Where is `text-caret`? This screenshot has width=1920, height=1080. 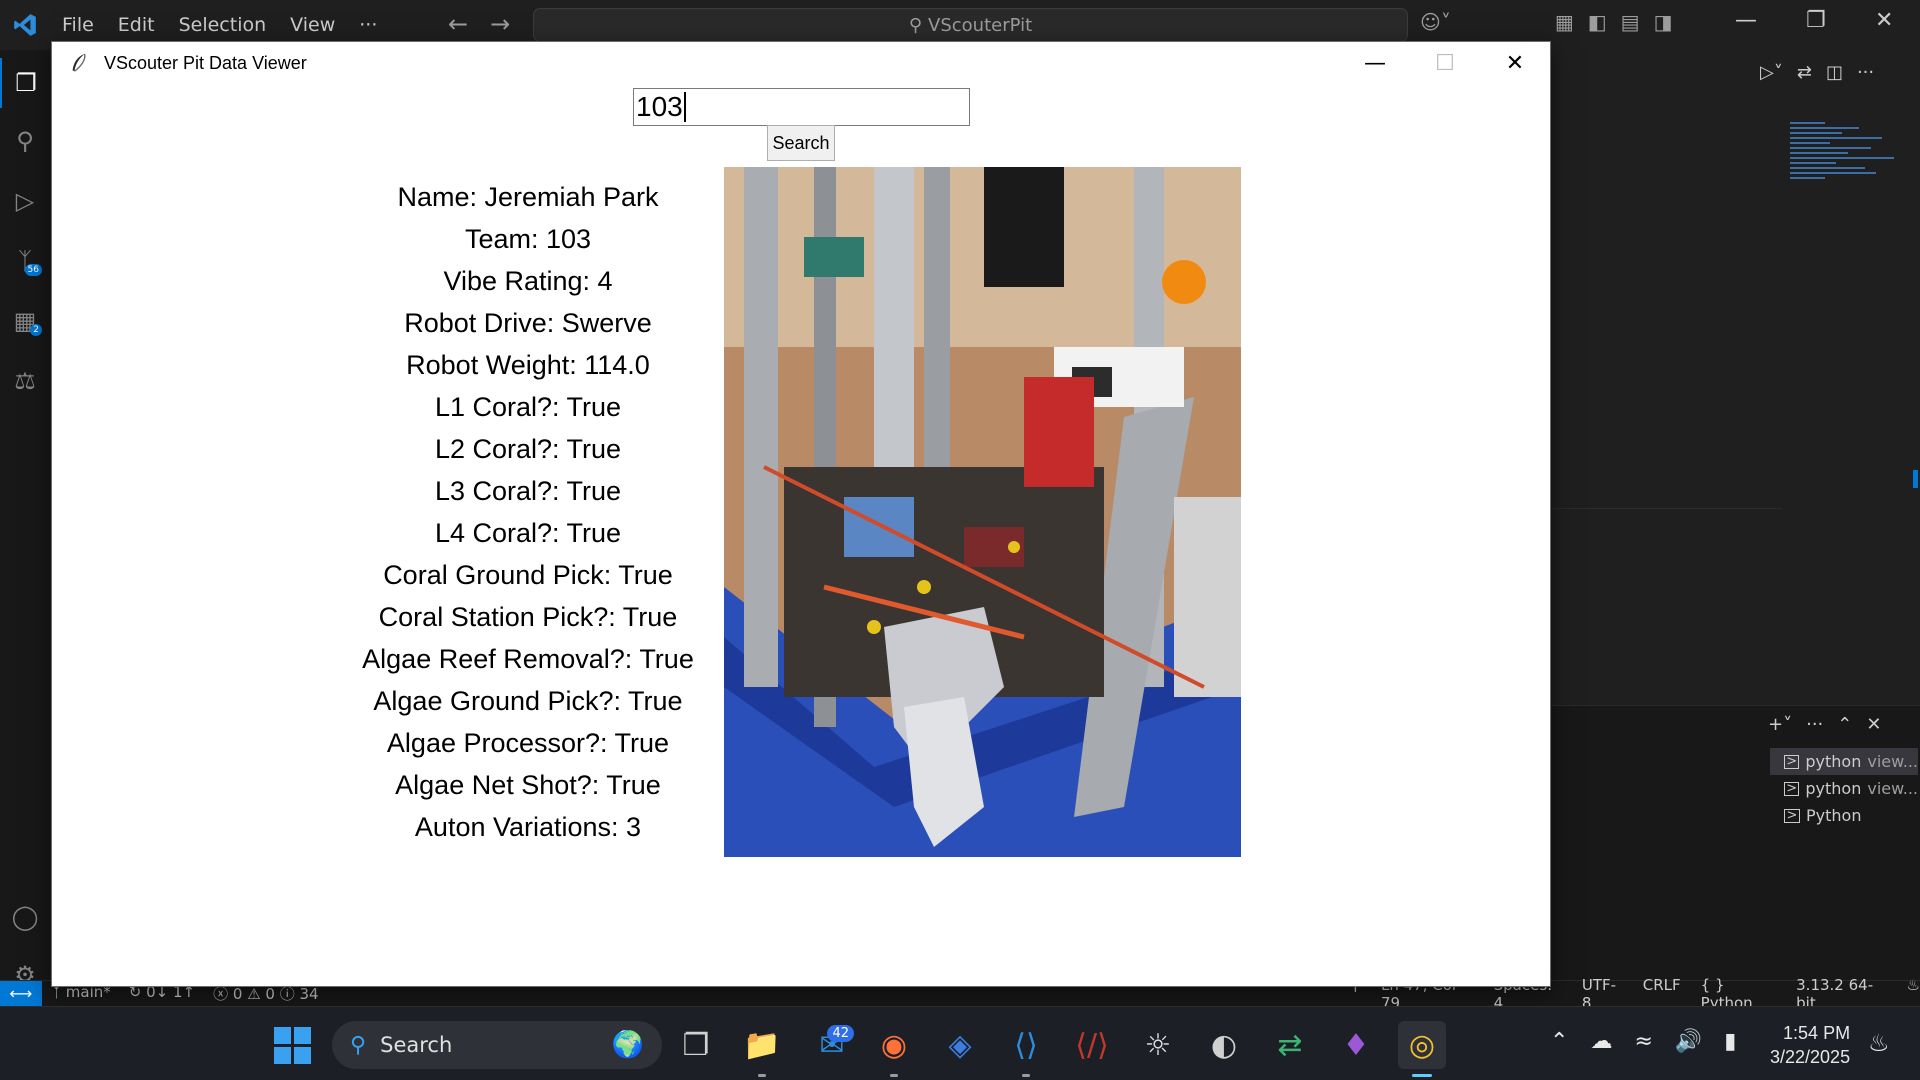 text-caret is located at coordinates (684, 107).